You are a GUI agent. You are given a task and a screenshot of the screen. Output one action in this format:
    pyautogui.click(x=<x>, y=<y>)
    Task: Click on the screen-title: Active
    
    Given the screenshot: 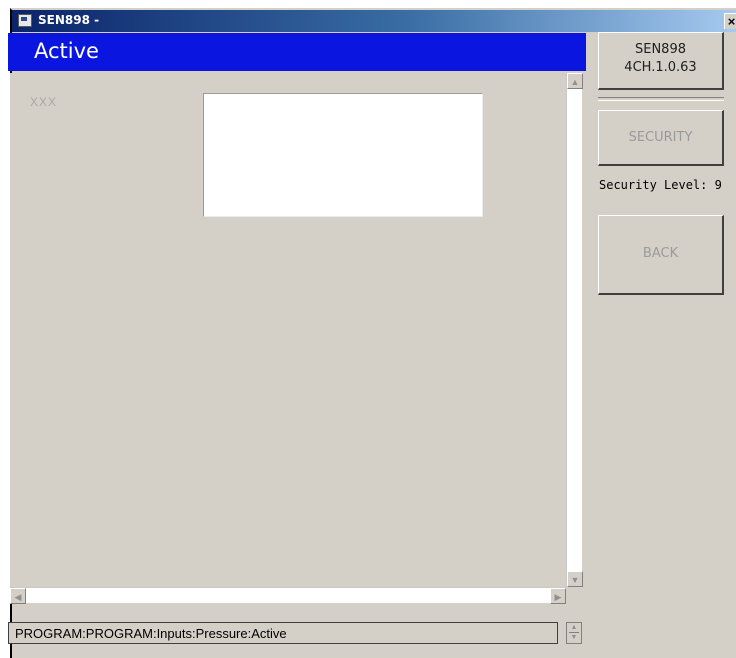 What is the action you would take?
    pyautogui.click(x=66, y=51)
    